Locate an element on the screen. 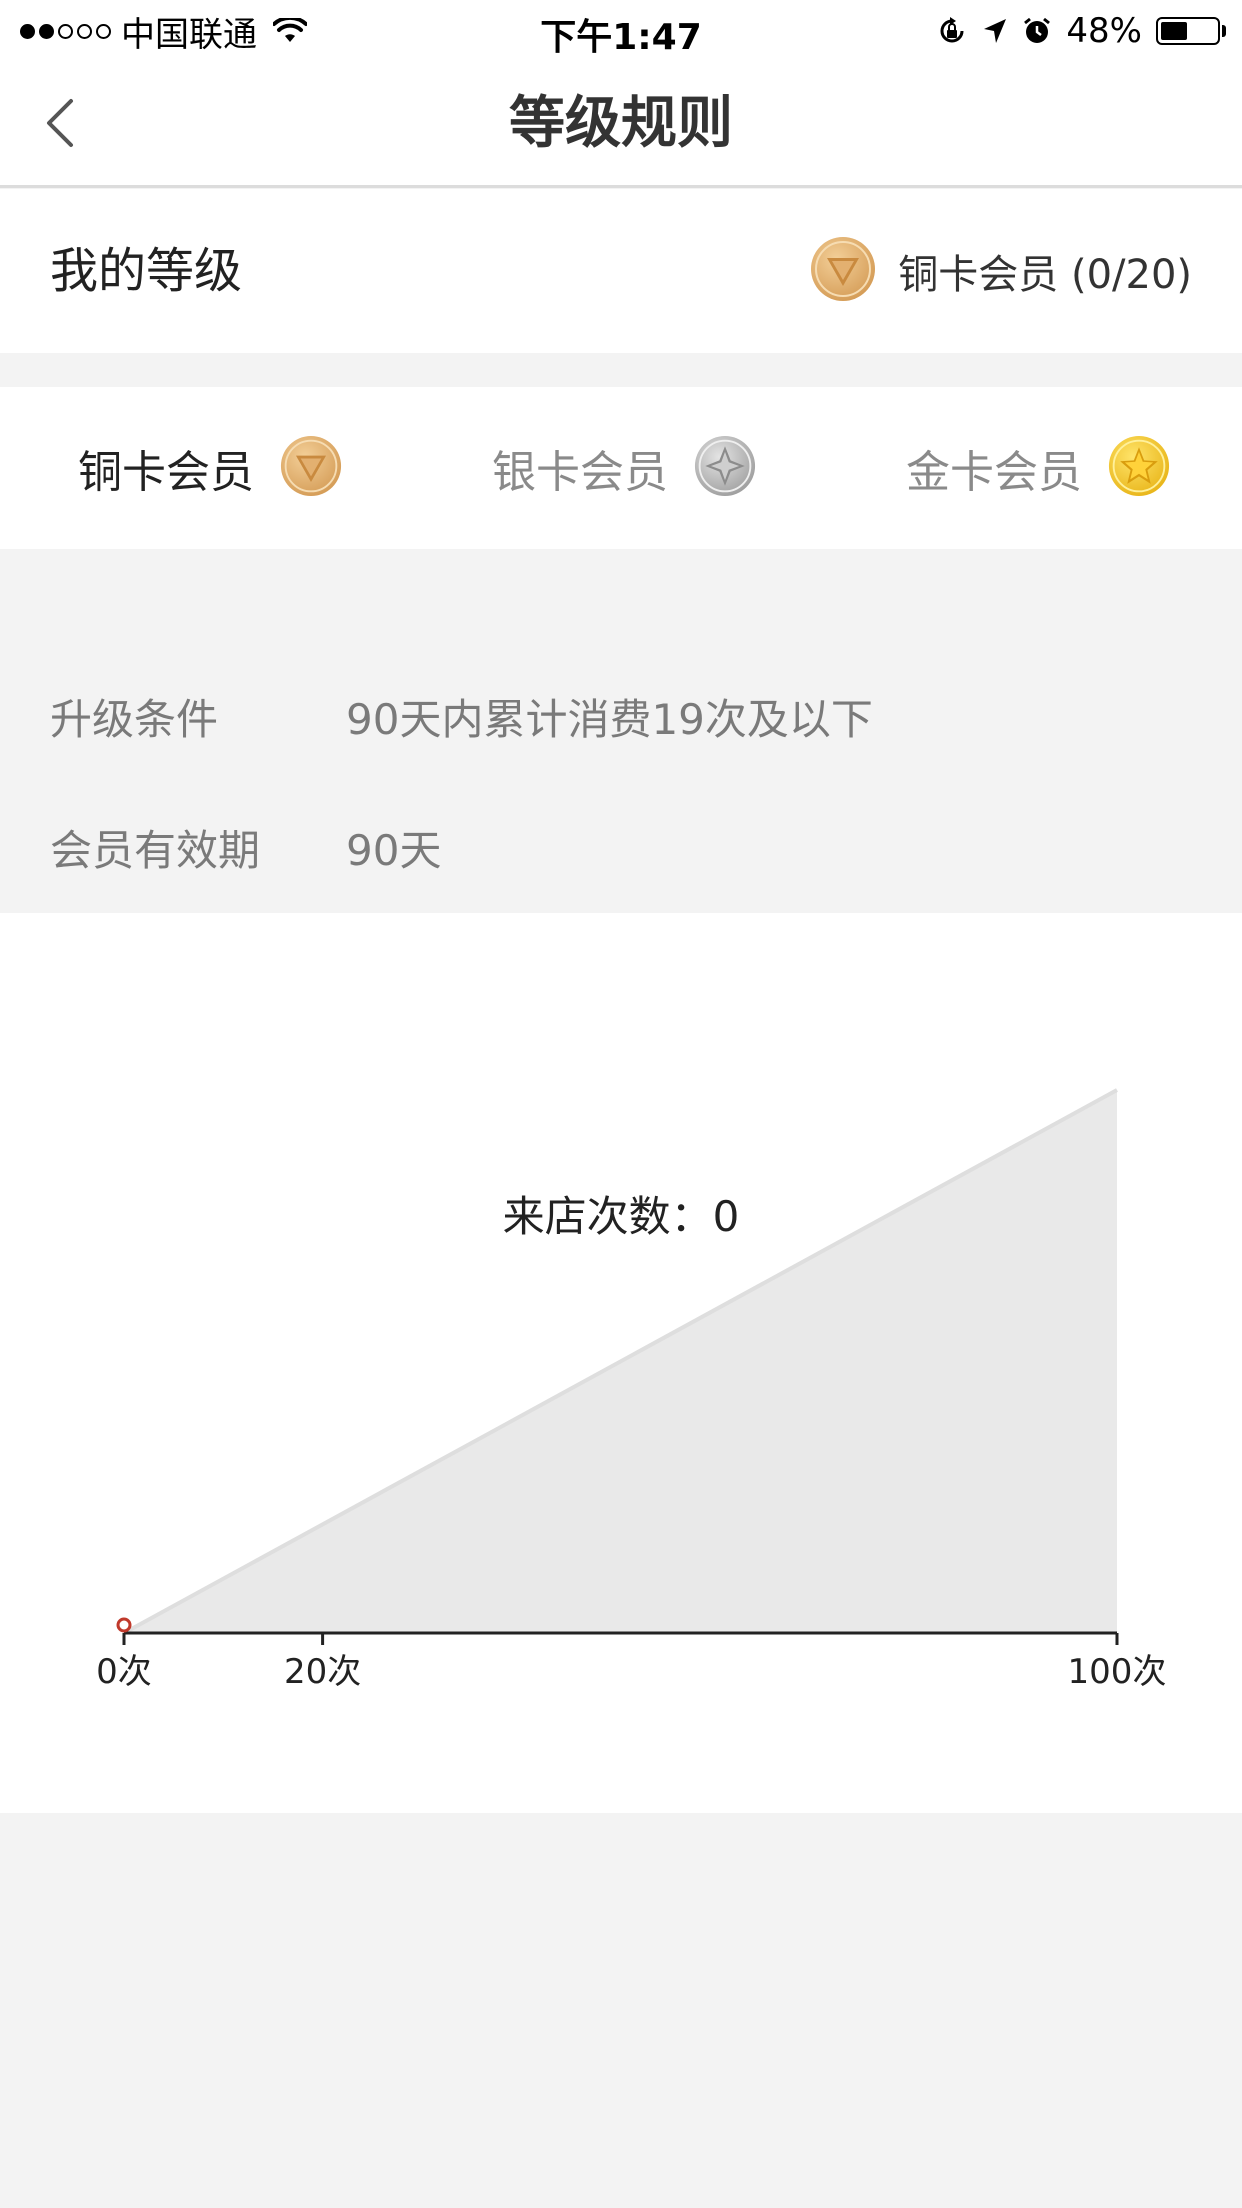 The image size is (1242, 2208). validity-label: 会员有效期 is located at coordinates (155, 850).